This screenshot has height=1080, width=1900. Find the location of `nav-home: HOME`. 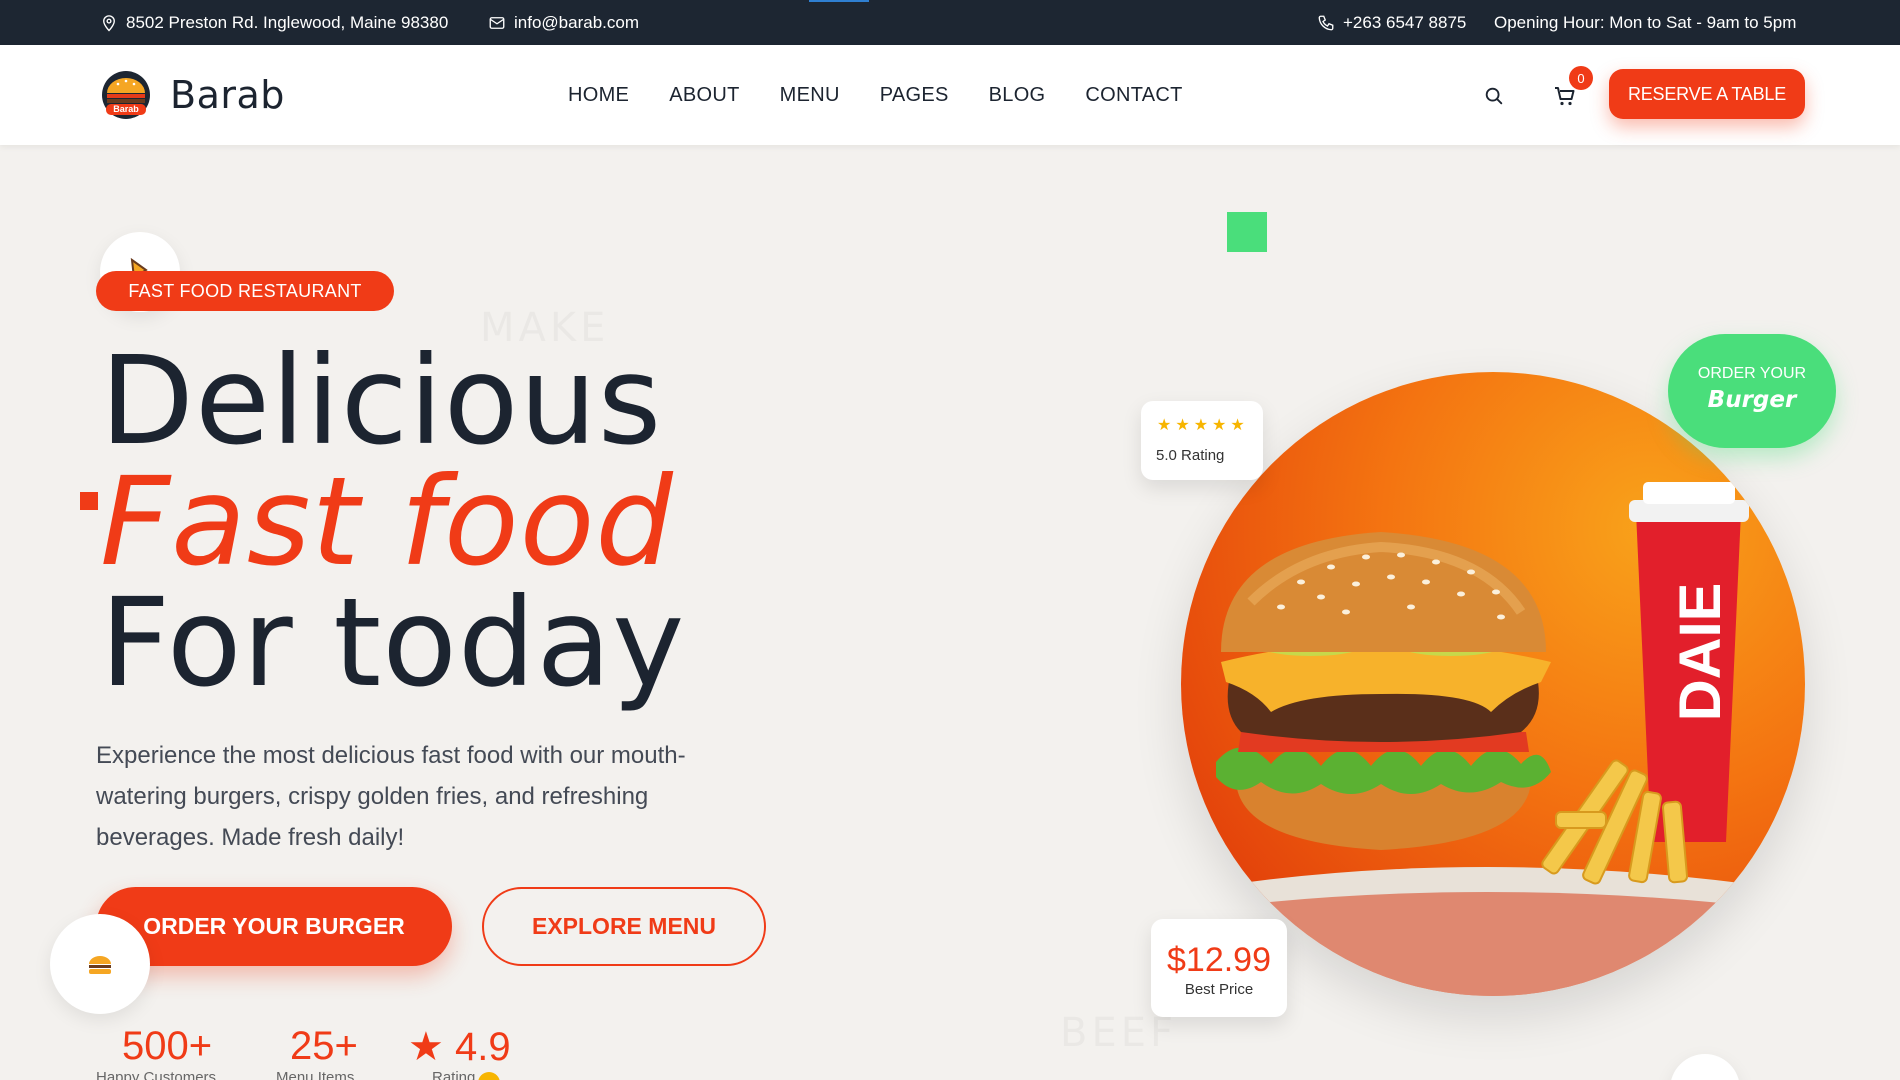

nav-home: HOME is located at coordinates (598, 95).